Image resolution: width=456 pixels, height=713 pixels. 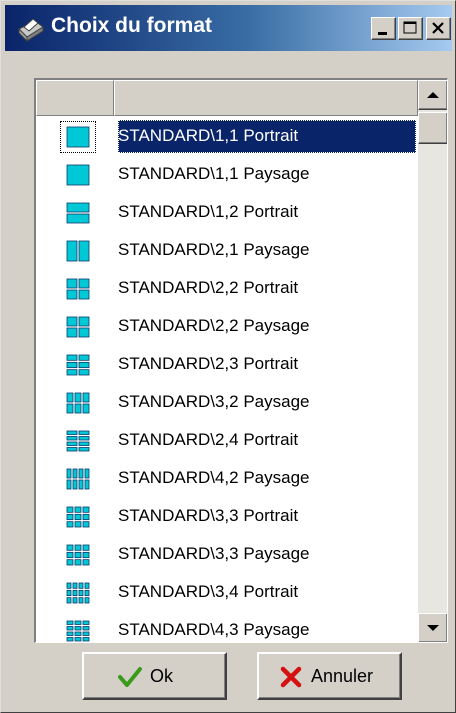 I want to click on list-item: STANDARD\2,4 Portrait, so click(x=227, y=441).